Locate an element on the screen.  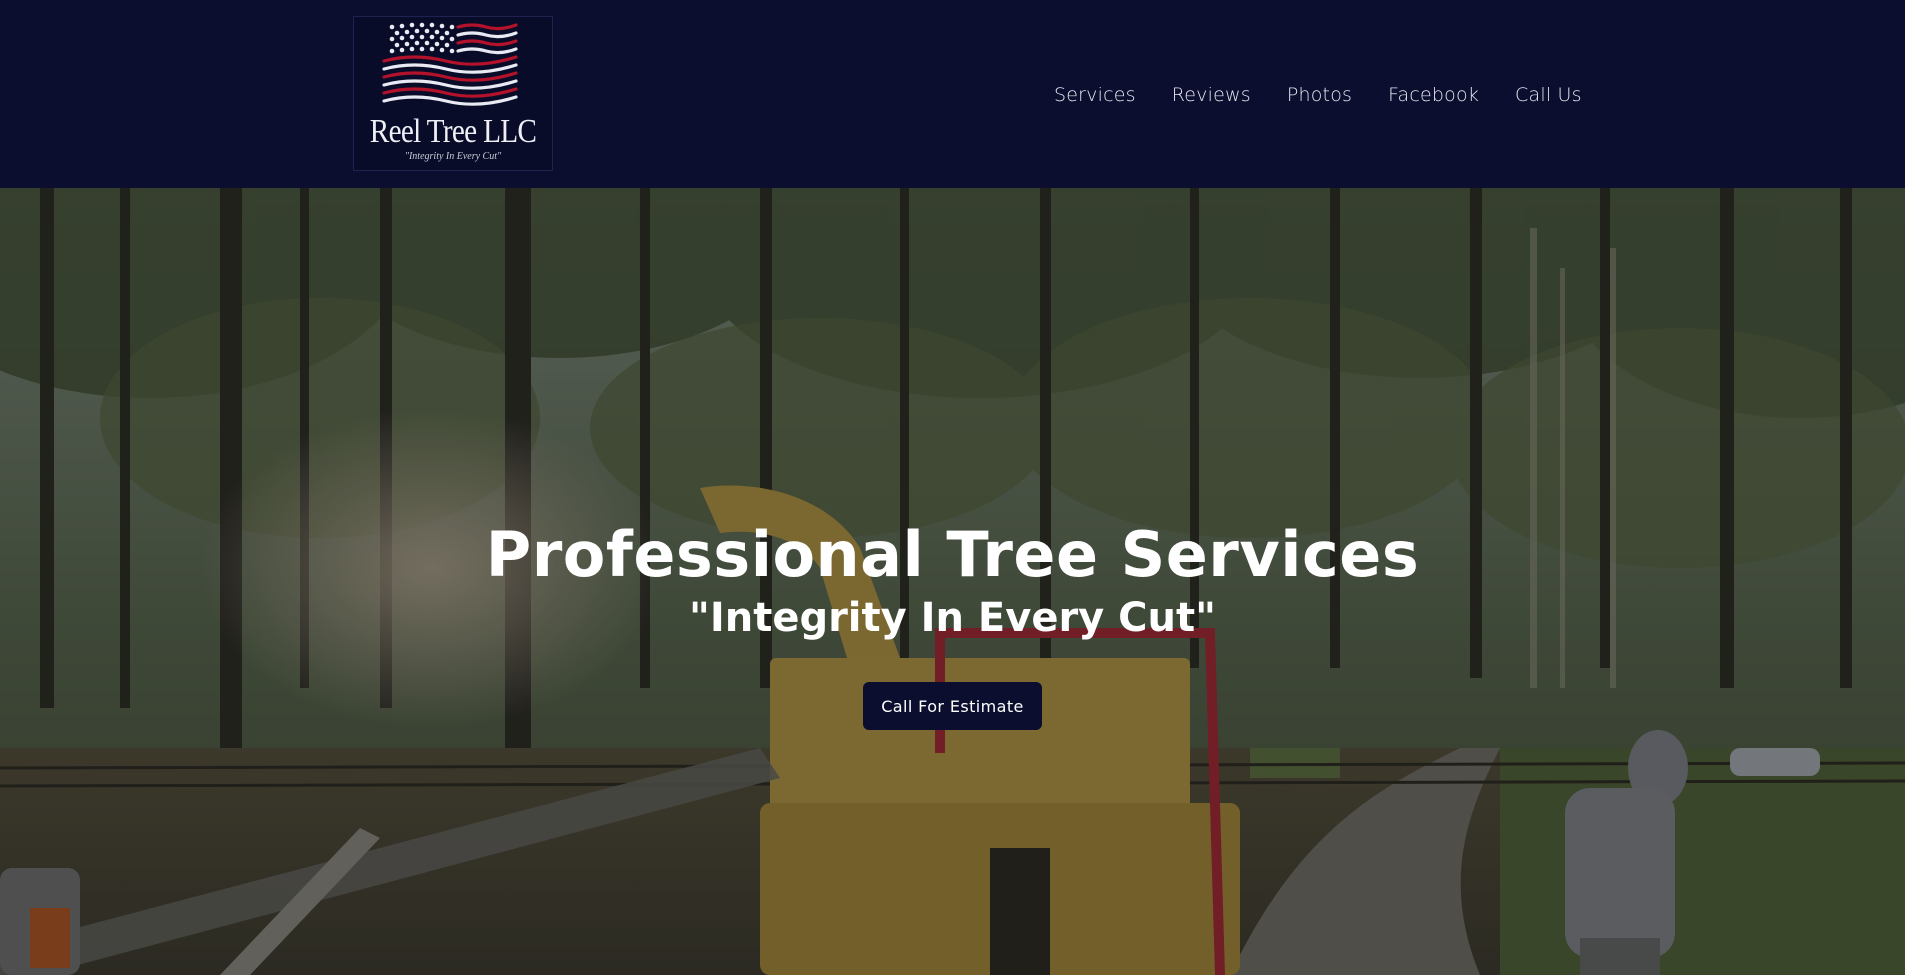
brand-logo: Reel Tree LLC "Integrity In Every Cut" is located at coordinates (453, 93).